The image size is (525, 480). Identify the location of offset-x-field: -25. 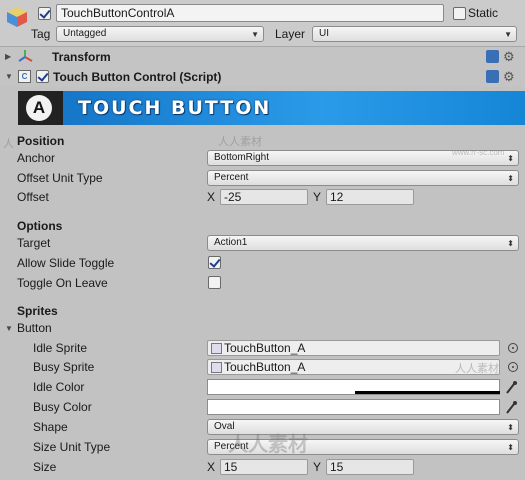
(264, 197).